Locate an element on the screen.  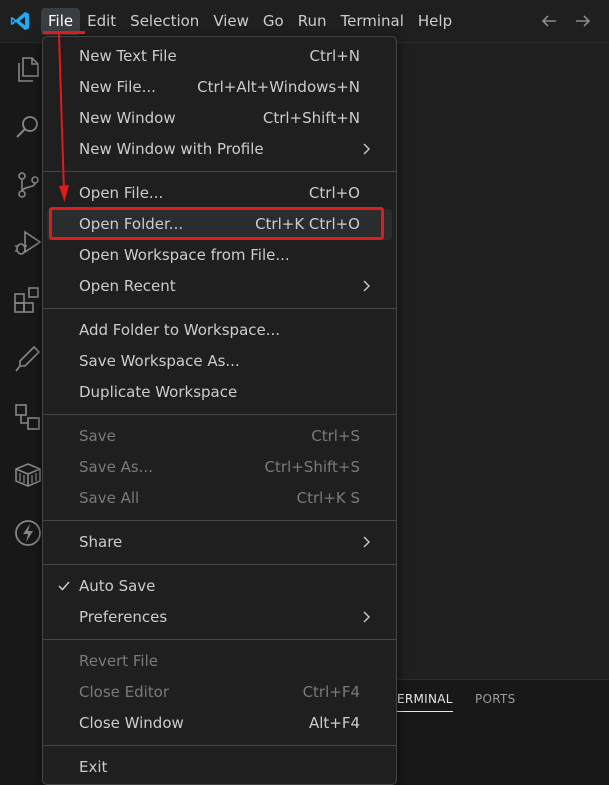
menu-exit: Exit is located at coordinates (219, 767).